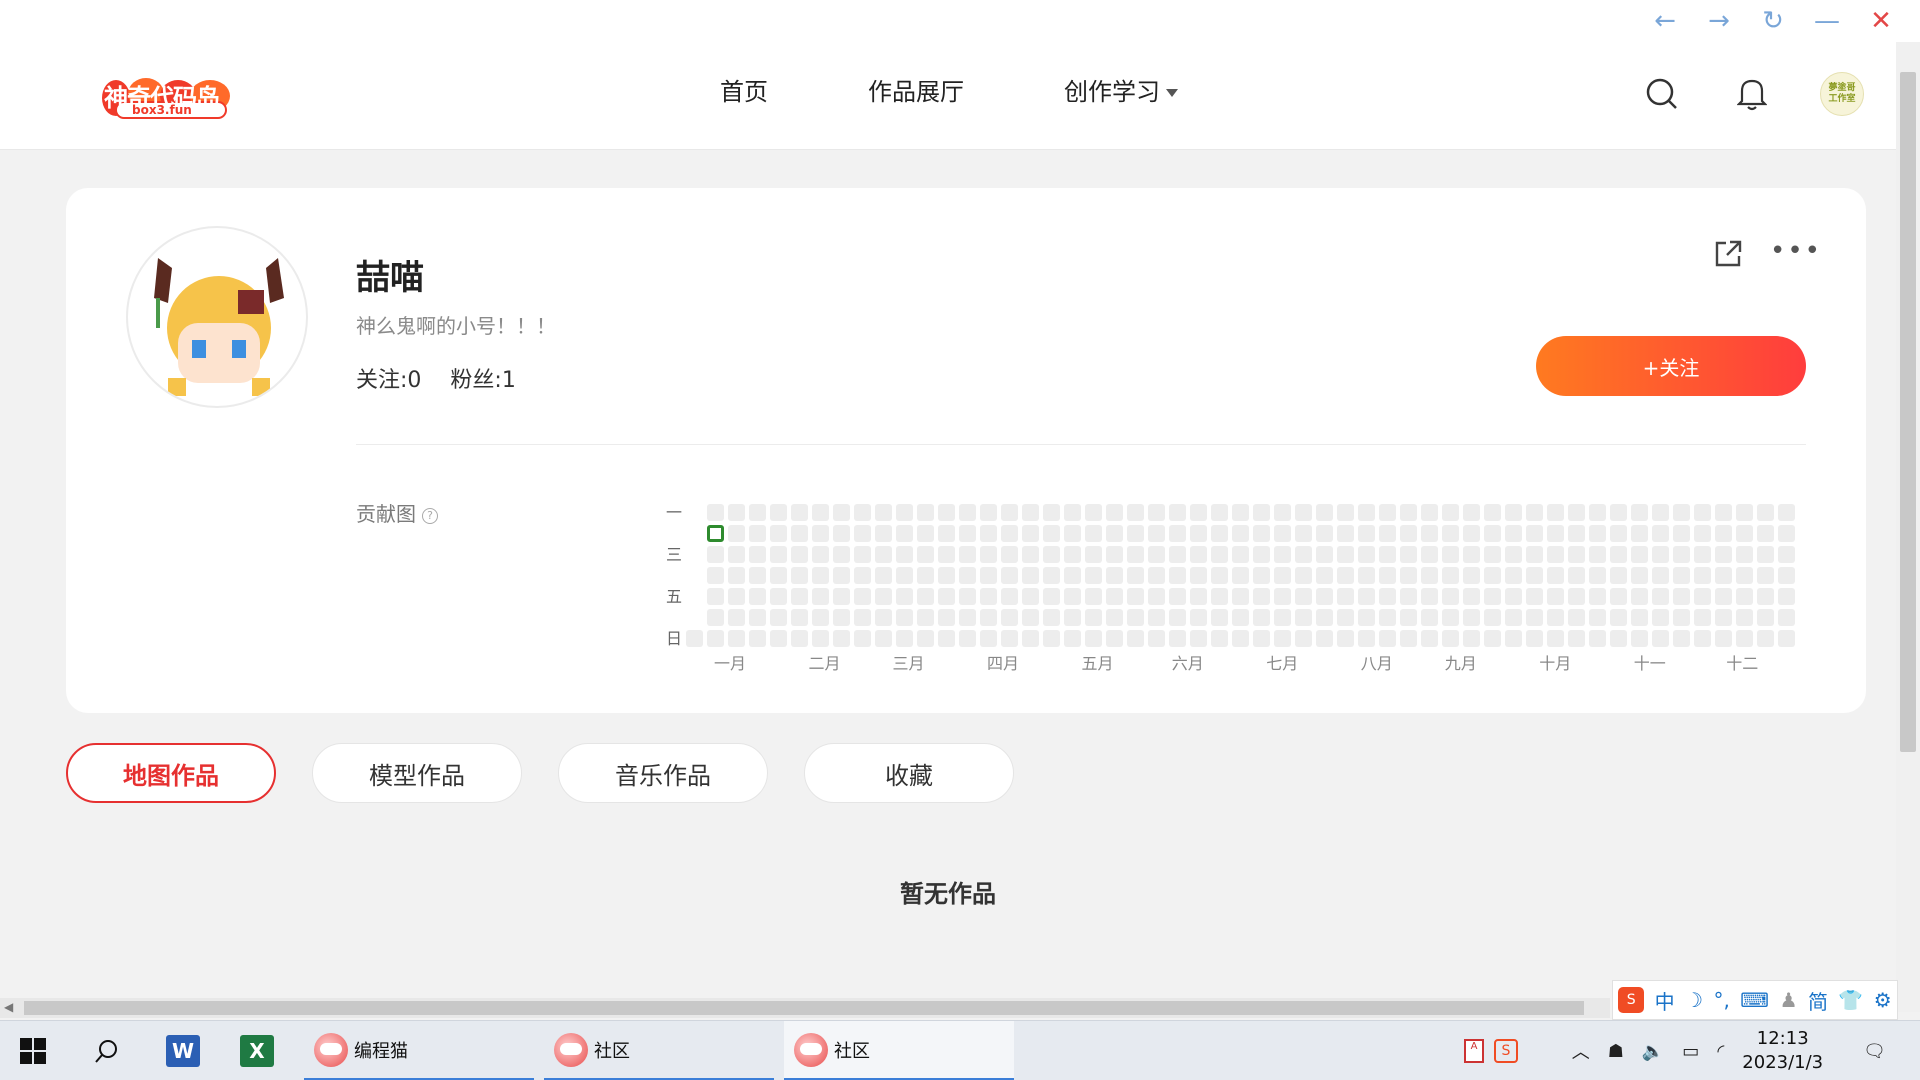 This screenshot has height=1080, width=1920. Describe the element at coordinates (899, 1050) in the screenshot. I see `taskbar-app-community-2: 社区` at that location.